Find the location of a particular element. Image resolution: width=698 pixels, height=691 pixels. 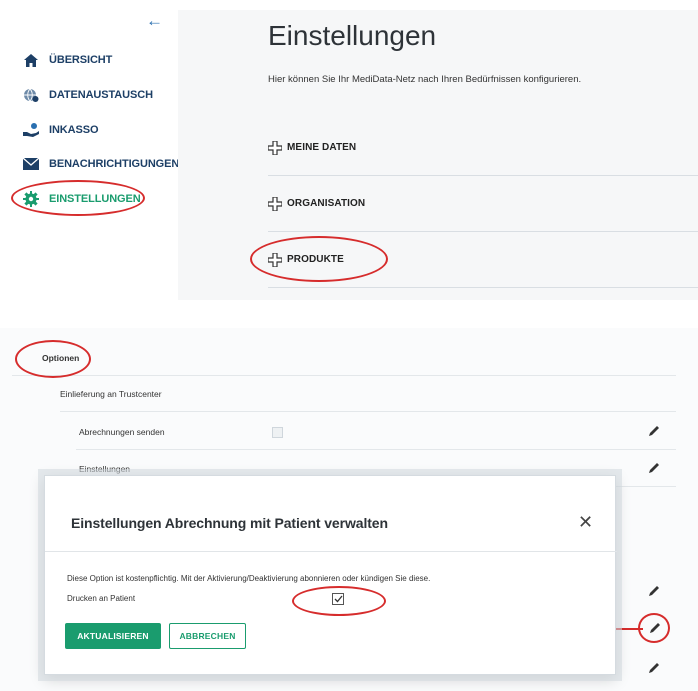

section-label: MEINE DATEN is located at coordinates (322, 147).